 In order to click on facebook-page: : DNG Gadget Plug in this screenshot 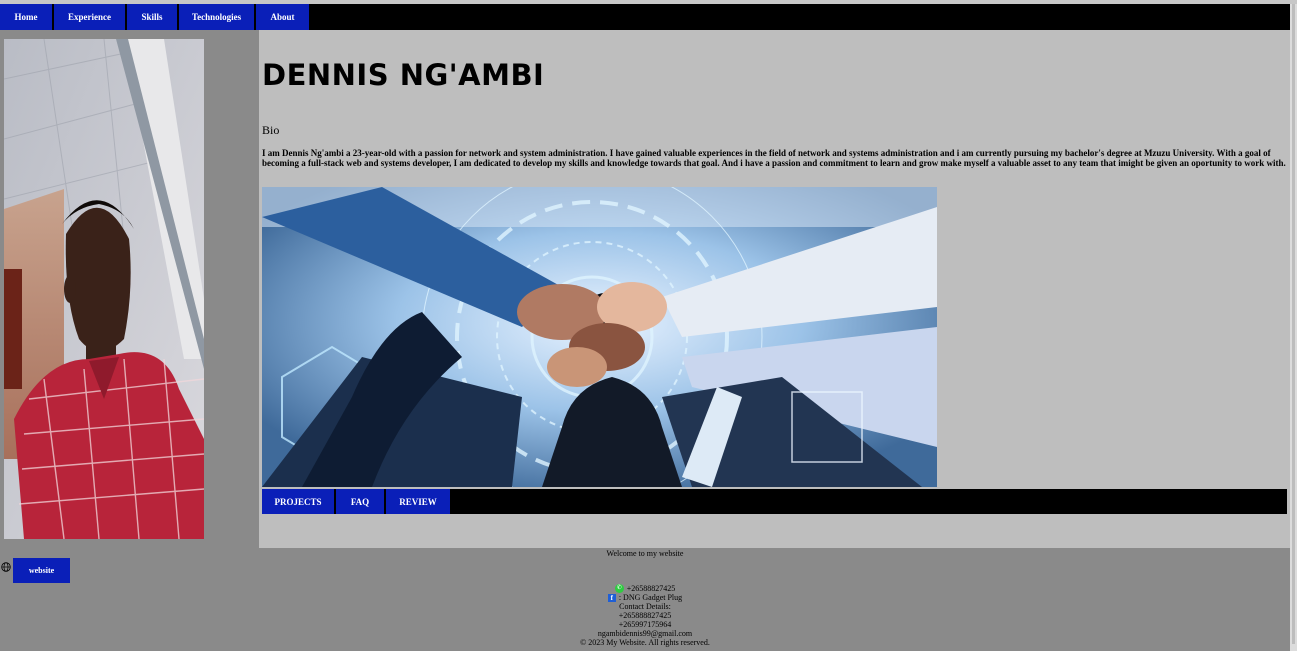, I will do `click(650, 597)`.